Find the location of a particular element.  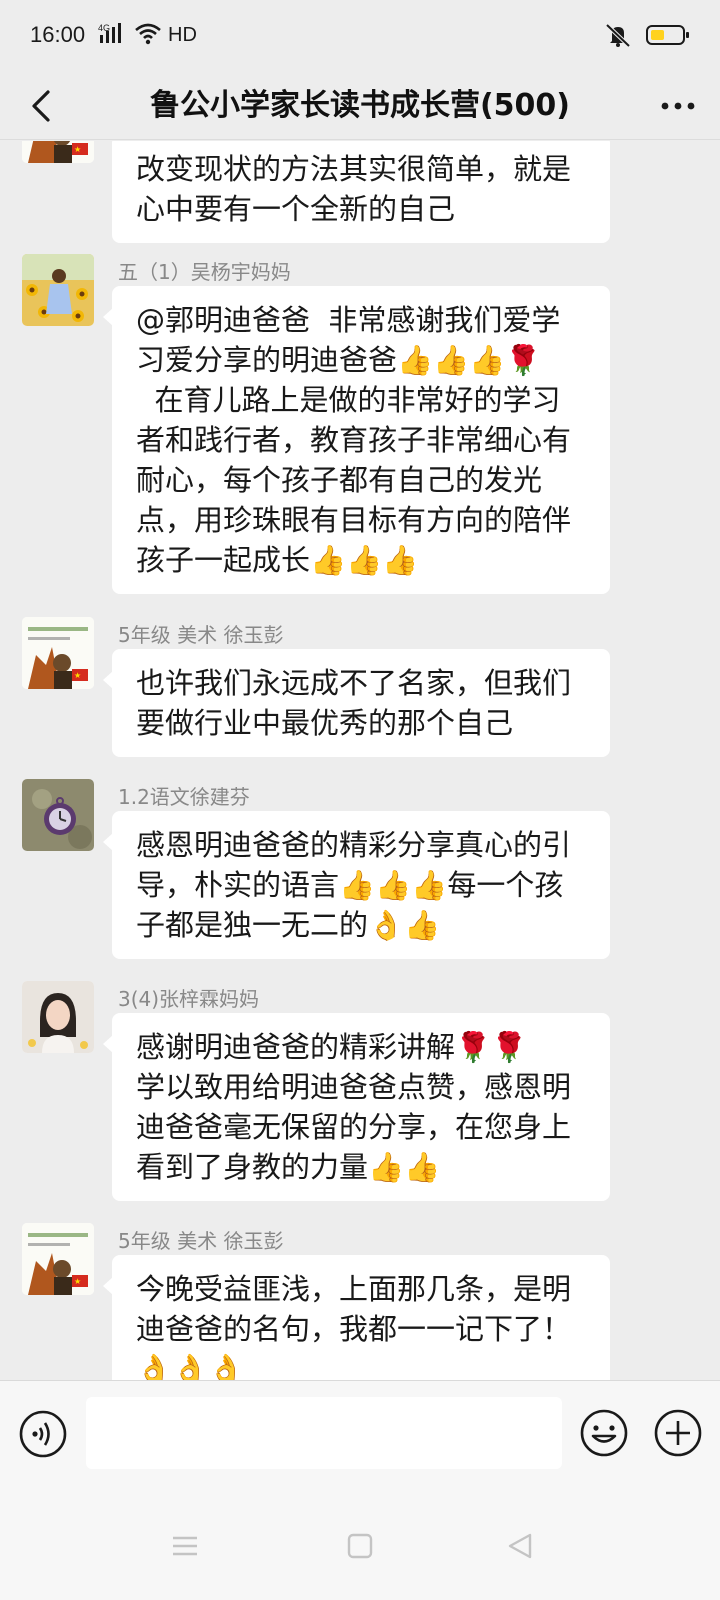

status-right is located at coordinates (647, 37).